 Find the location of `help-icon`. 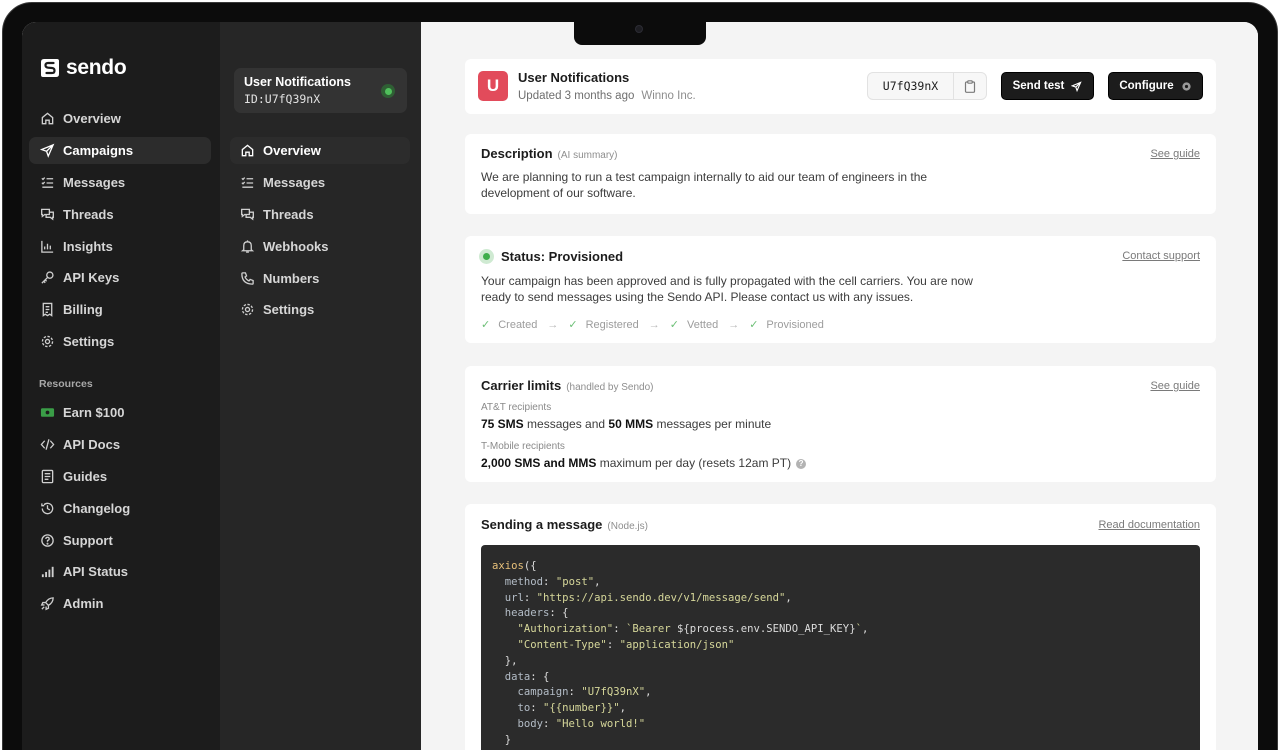

help-icon is located at coordinates (47, 540).